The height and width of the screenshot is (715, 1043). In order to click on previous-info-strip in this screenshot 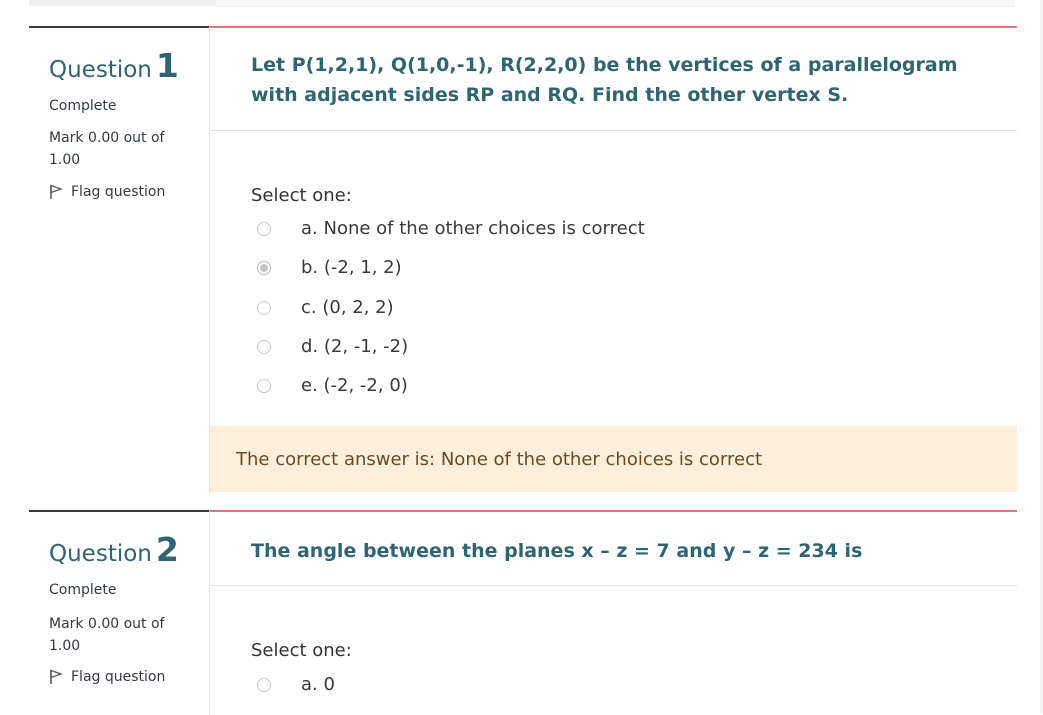, I will do `click(122, 3)`.